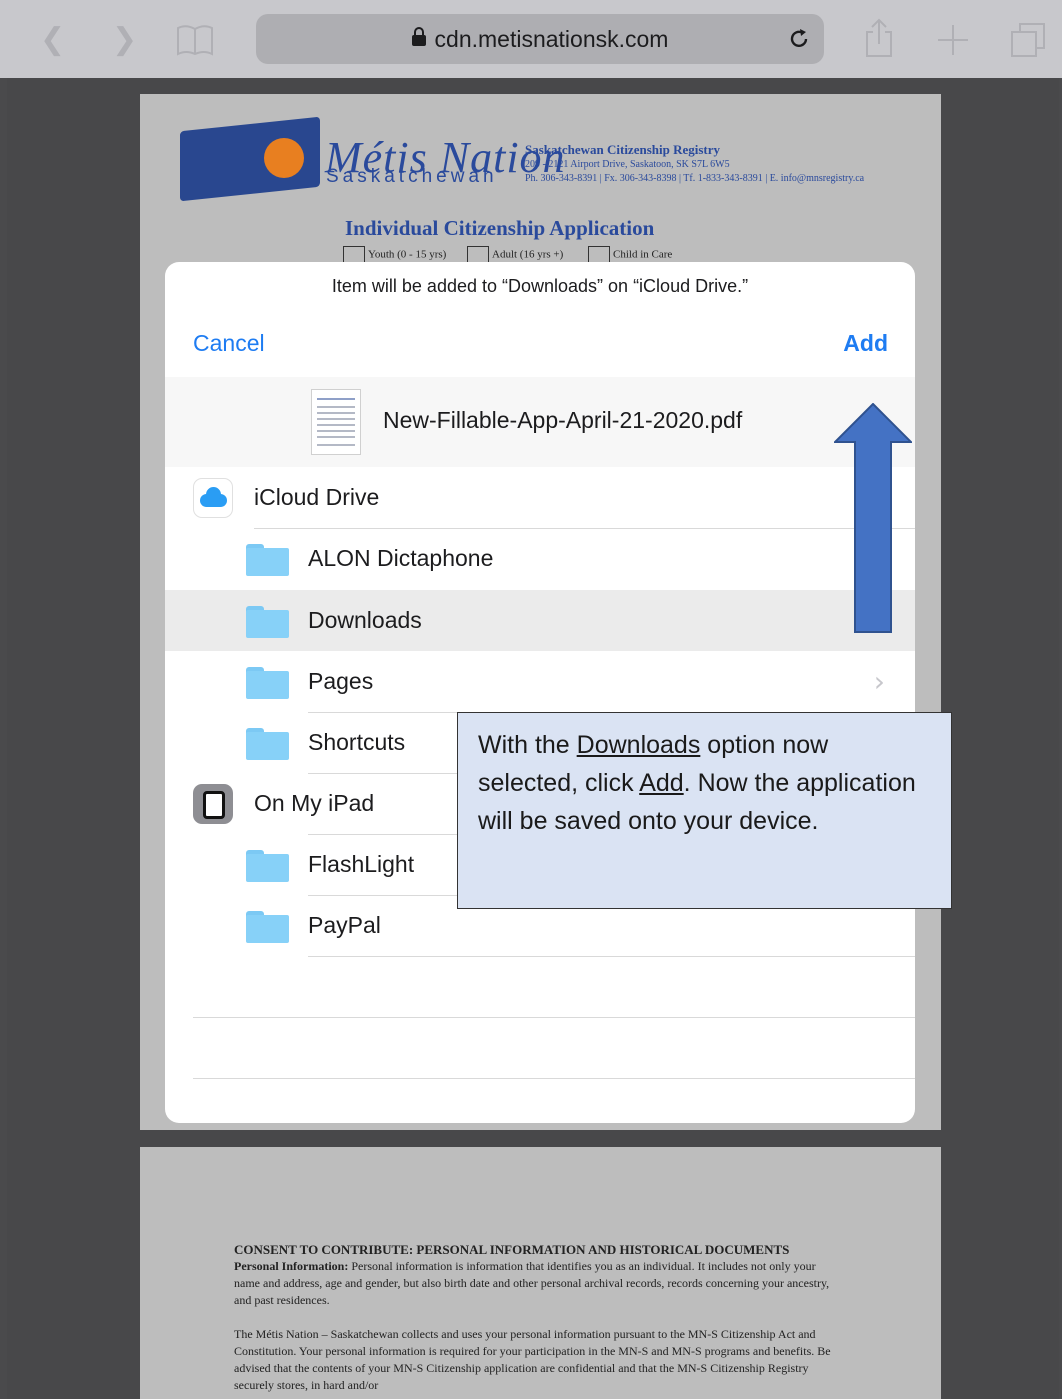 The width and height of the screenshot is (1062, 1399). What do you see at coordinates (879, 38) in the screenshot?
I see `share-icon` at bounding box center [879, 38].